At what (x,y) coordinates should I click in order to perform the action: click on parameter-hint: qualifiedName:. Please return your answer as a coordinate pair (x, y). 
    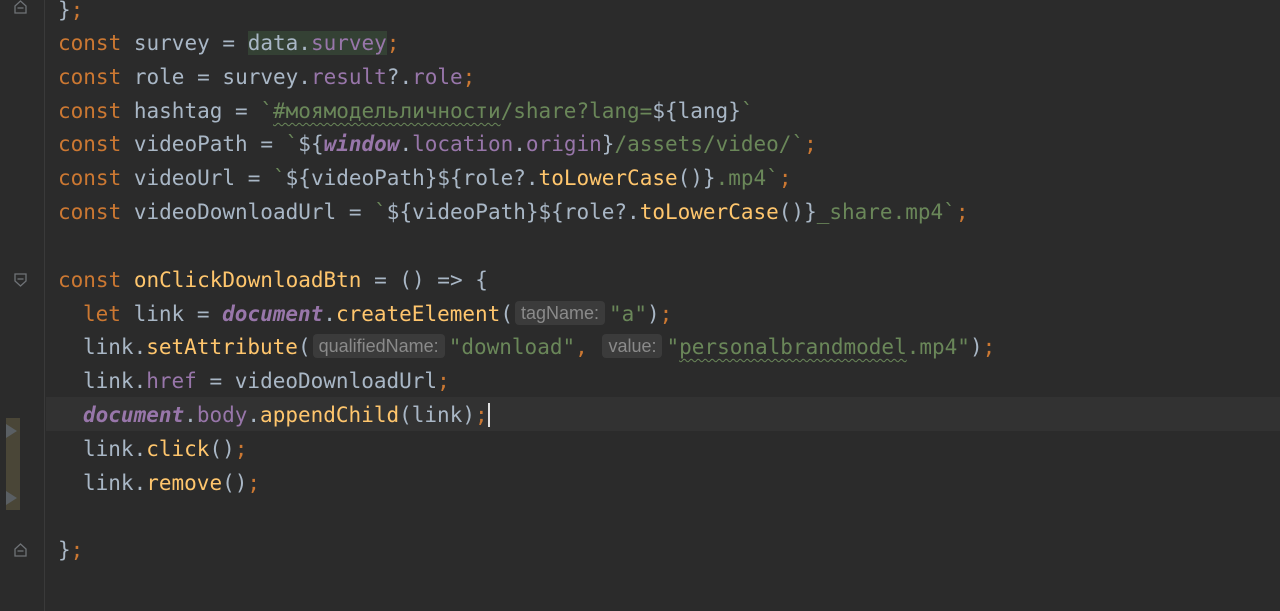
    Looking at the image, I should click on (378, 346).